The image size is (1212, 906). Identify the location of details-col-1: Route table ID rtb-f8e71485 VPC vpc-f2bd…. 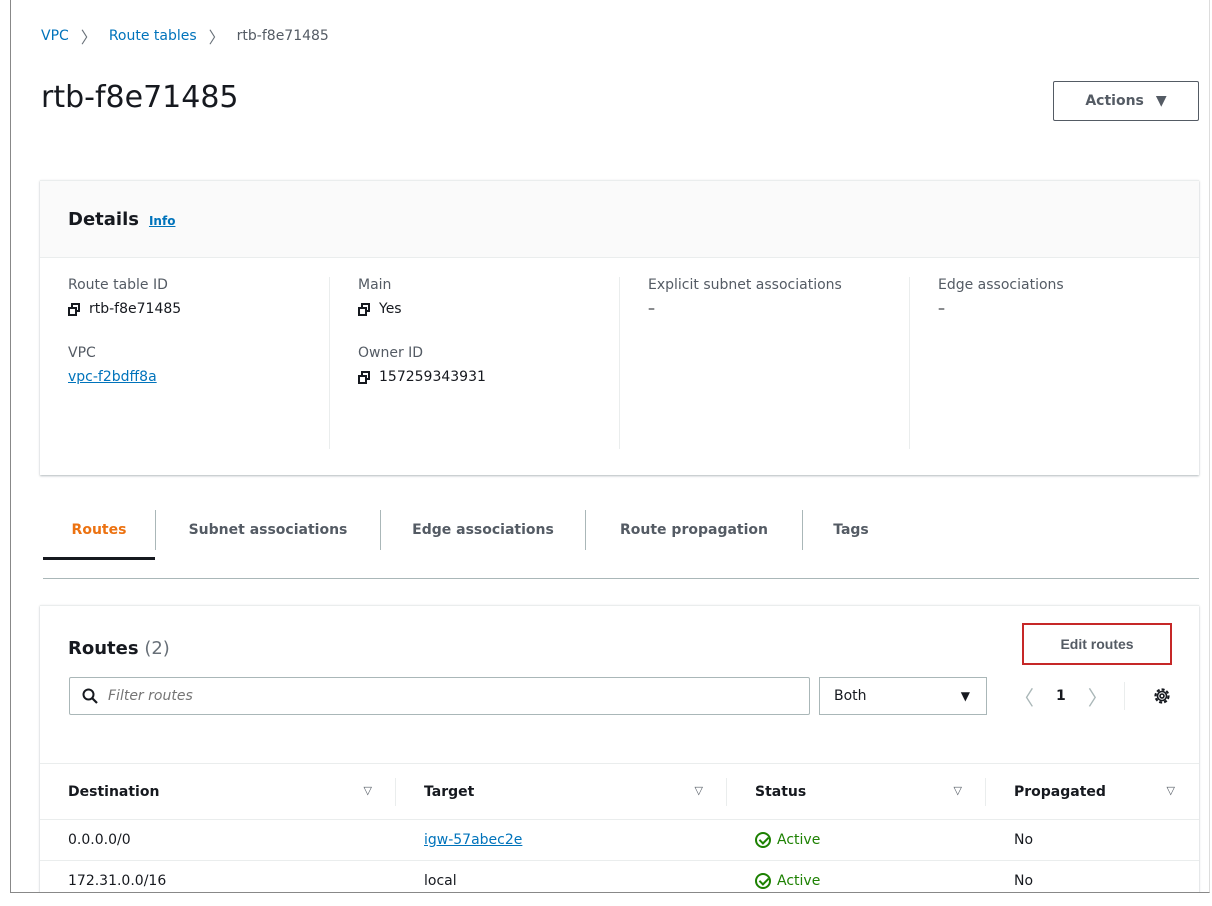
(185, 363).